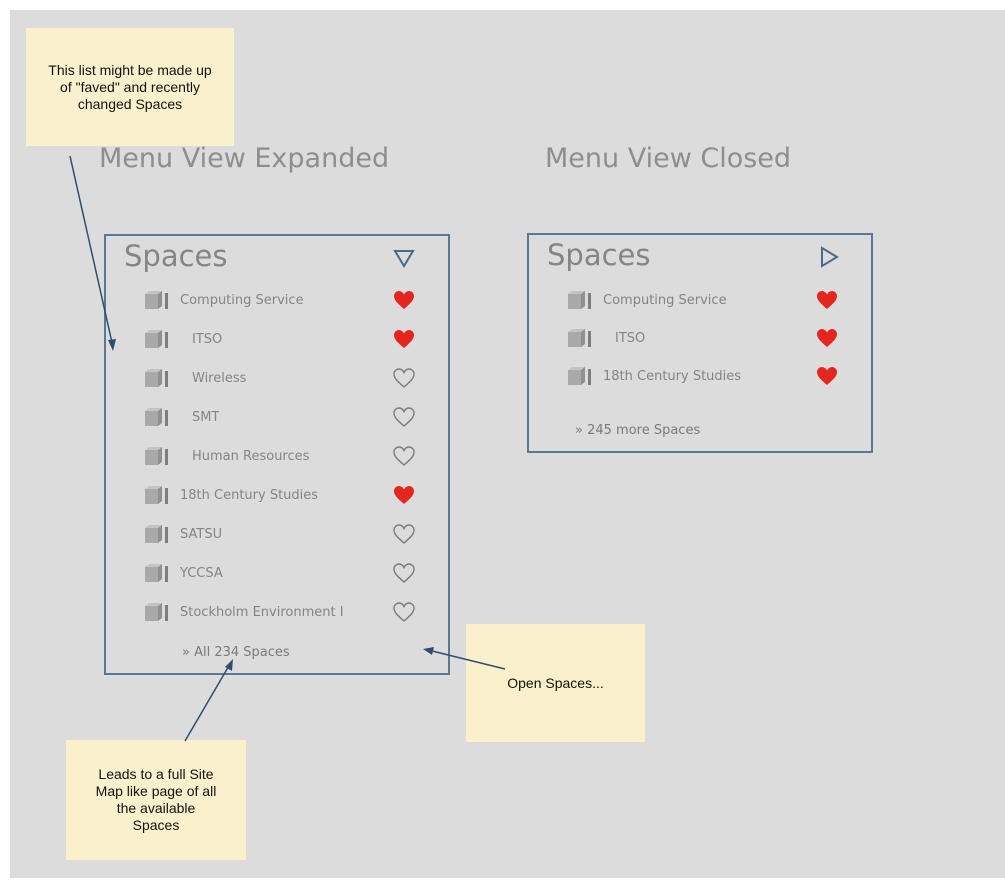 This screenshot has height=885, width=1005. I want to click on arrow-to-all-link, so click(207, 702).